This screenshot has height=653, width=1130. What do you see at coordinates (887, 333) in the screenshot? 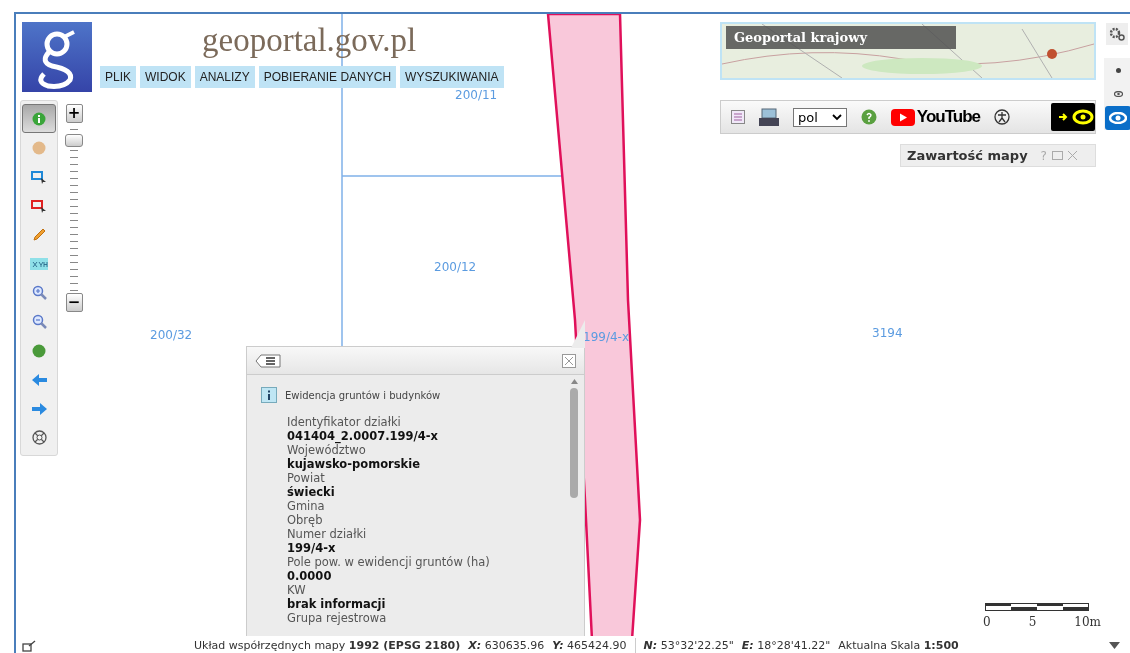
I see `parcel-label: 3194` at bounding box center [887, 333].